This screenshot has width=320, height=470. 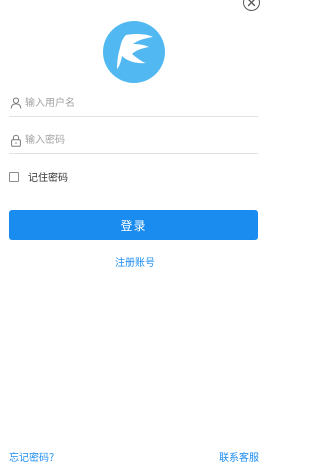 I want to click on username-input, so click(x=135, y=103).